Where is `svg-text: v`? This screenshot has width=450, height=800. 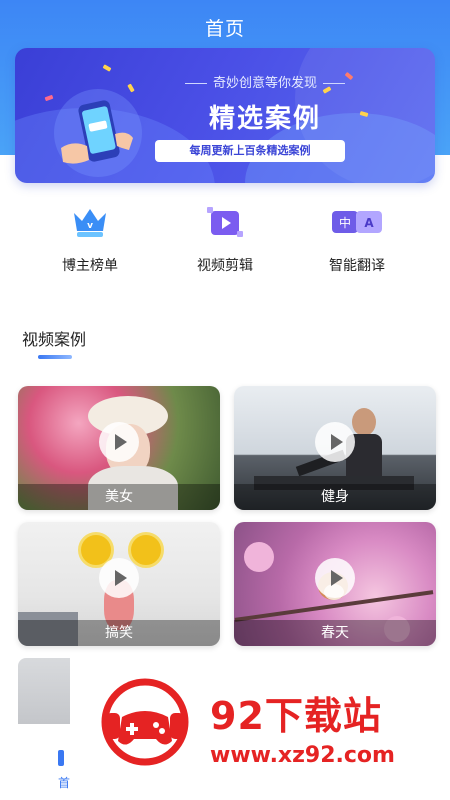 svg-text: v is located at coordinates (90, 226).